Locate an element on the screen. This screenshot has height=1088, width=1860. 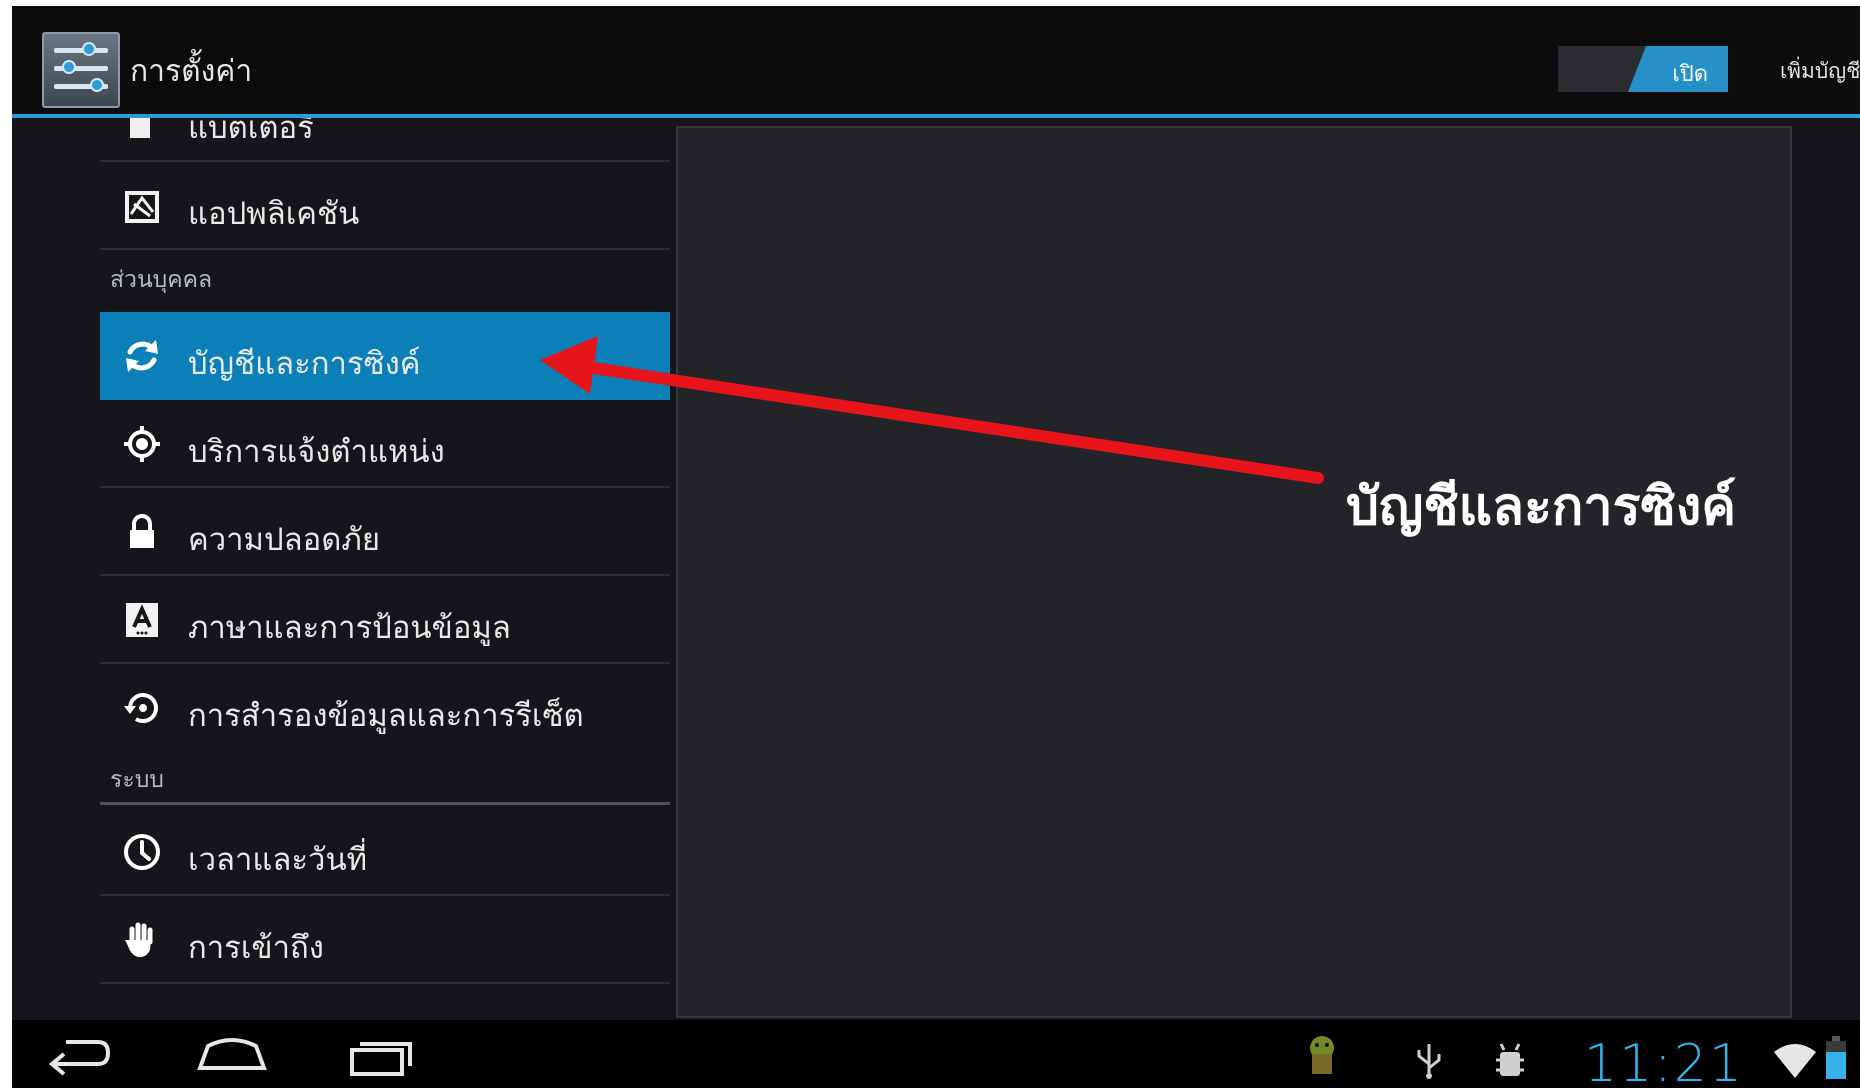
settings-item-label: แอปพลิเคชัน is located at coordinates (274, 214).